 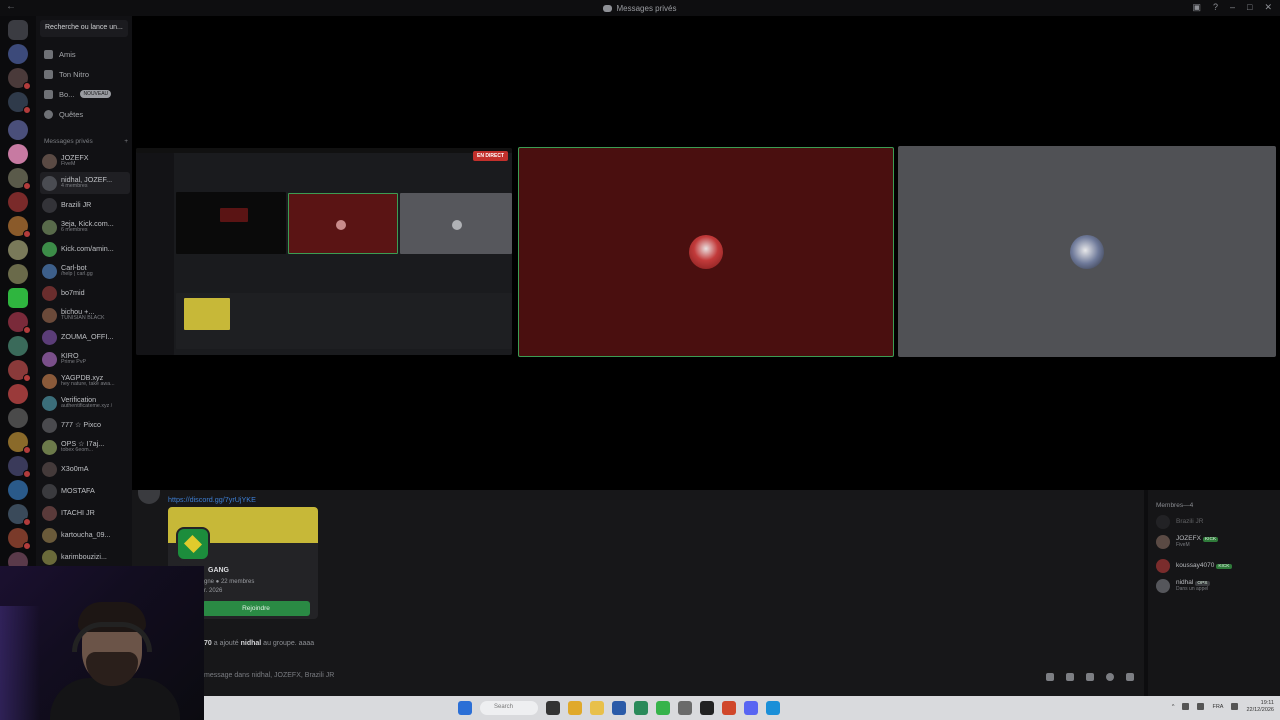 What do you see at coordinates (640, 8) in the screenshot?
I see `title-bar: ← Messages privés ▣ ? – □ ✕` at bounding box center [640, 8].